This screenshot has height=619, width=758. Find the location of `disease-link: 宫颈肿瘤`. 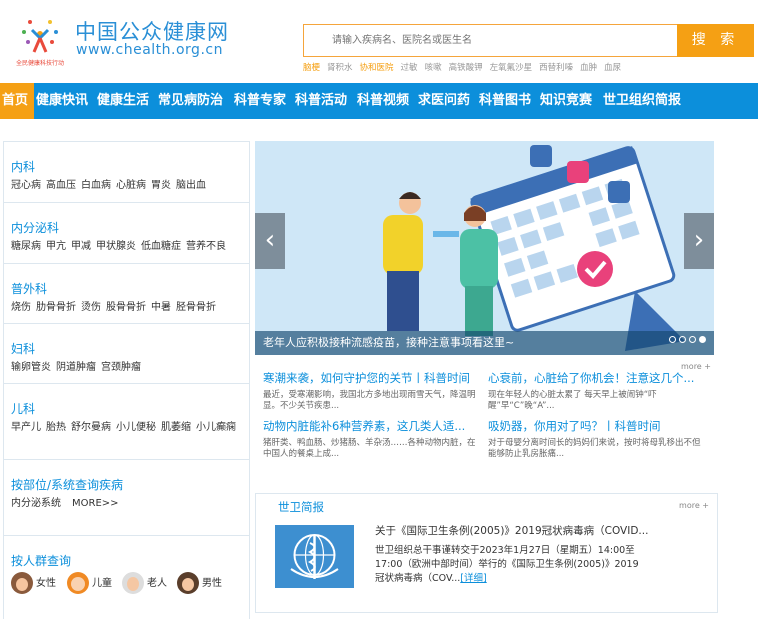

disease-link: 宫颈肿瘤 is located at coordinates (121, 367).